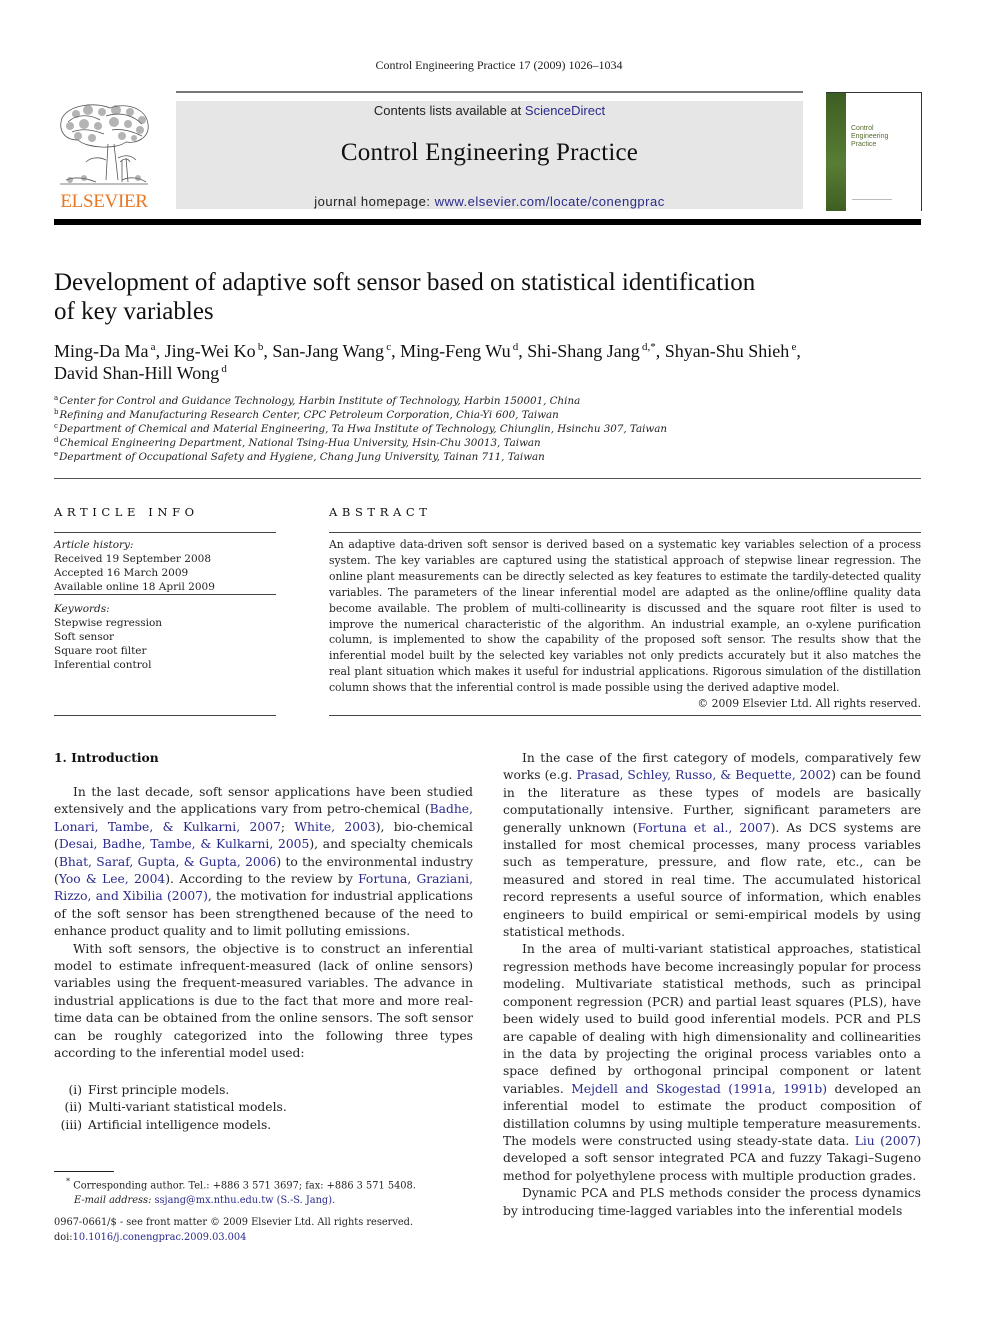  What do you see at coordinates (263, 1125) in the screenshot?
I see `list-item: (iii) Artificial intelligence models.` at bounding box center [263, 1125].